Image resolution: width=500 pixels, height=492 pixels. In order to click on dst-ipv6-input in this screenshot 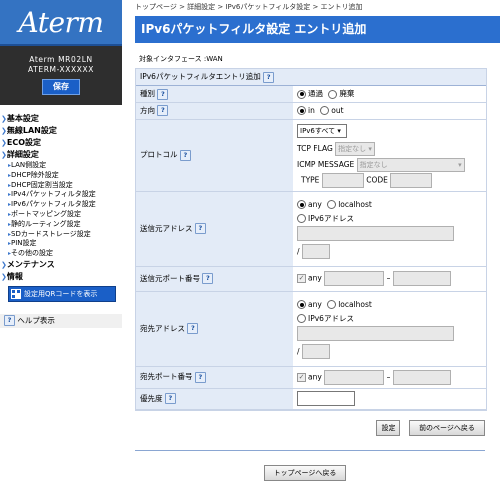, I will do `click(375, 333)`.